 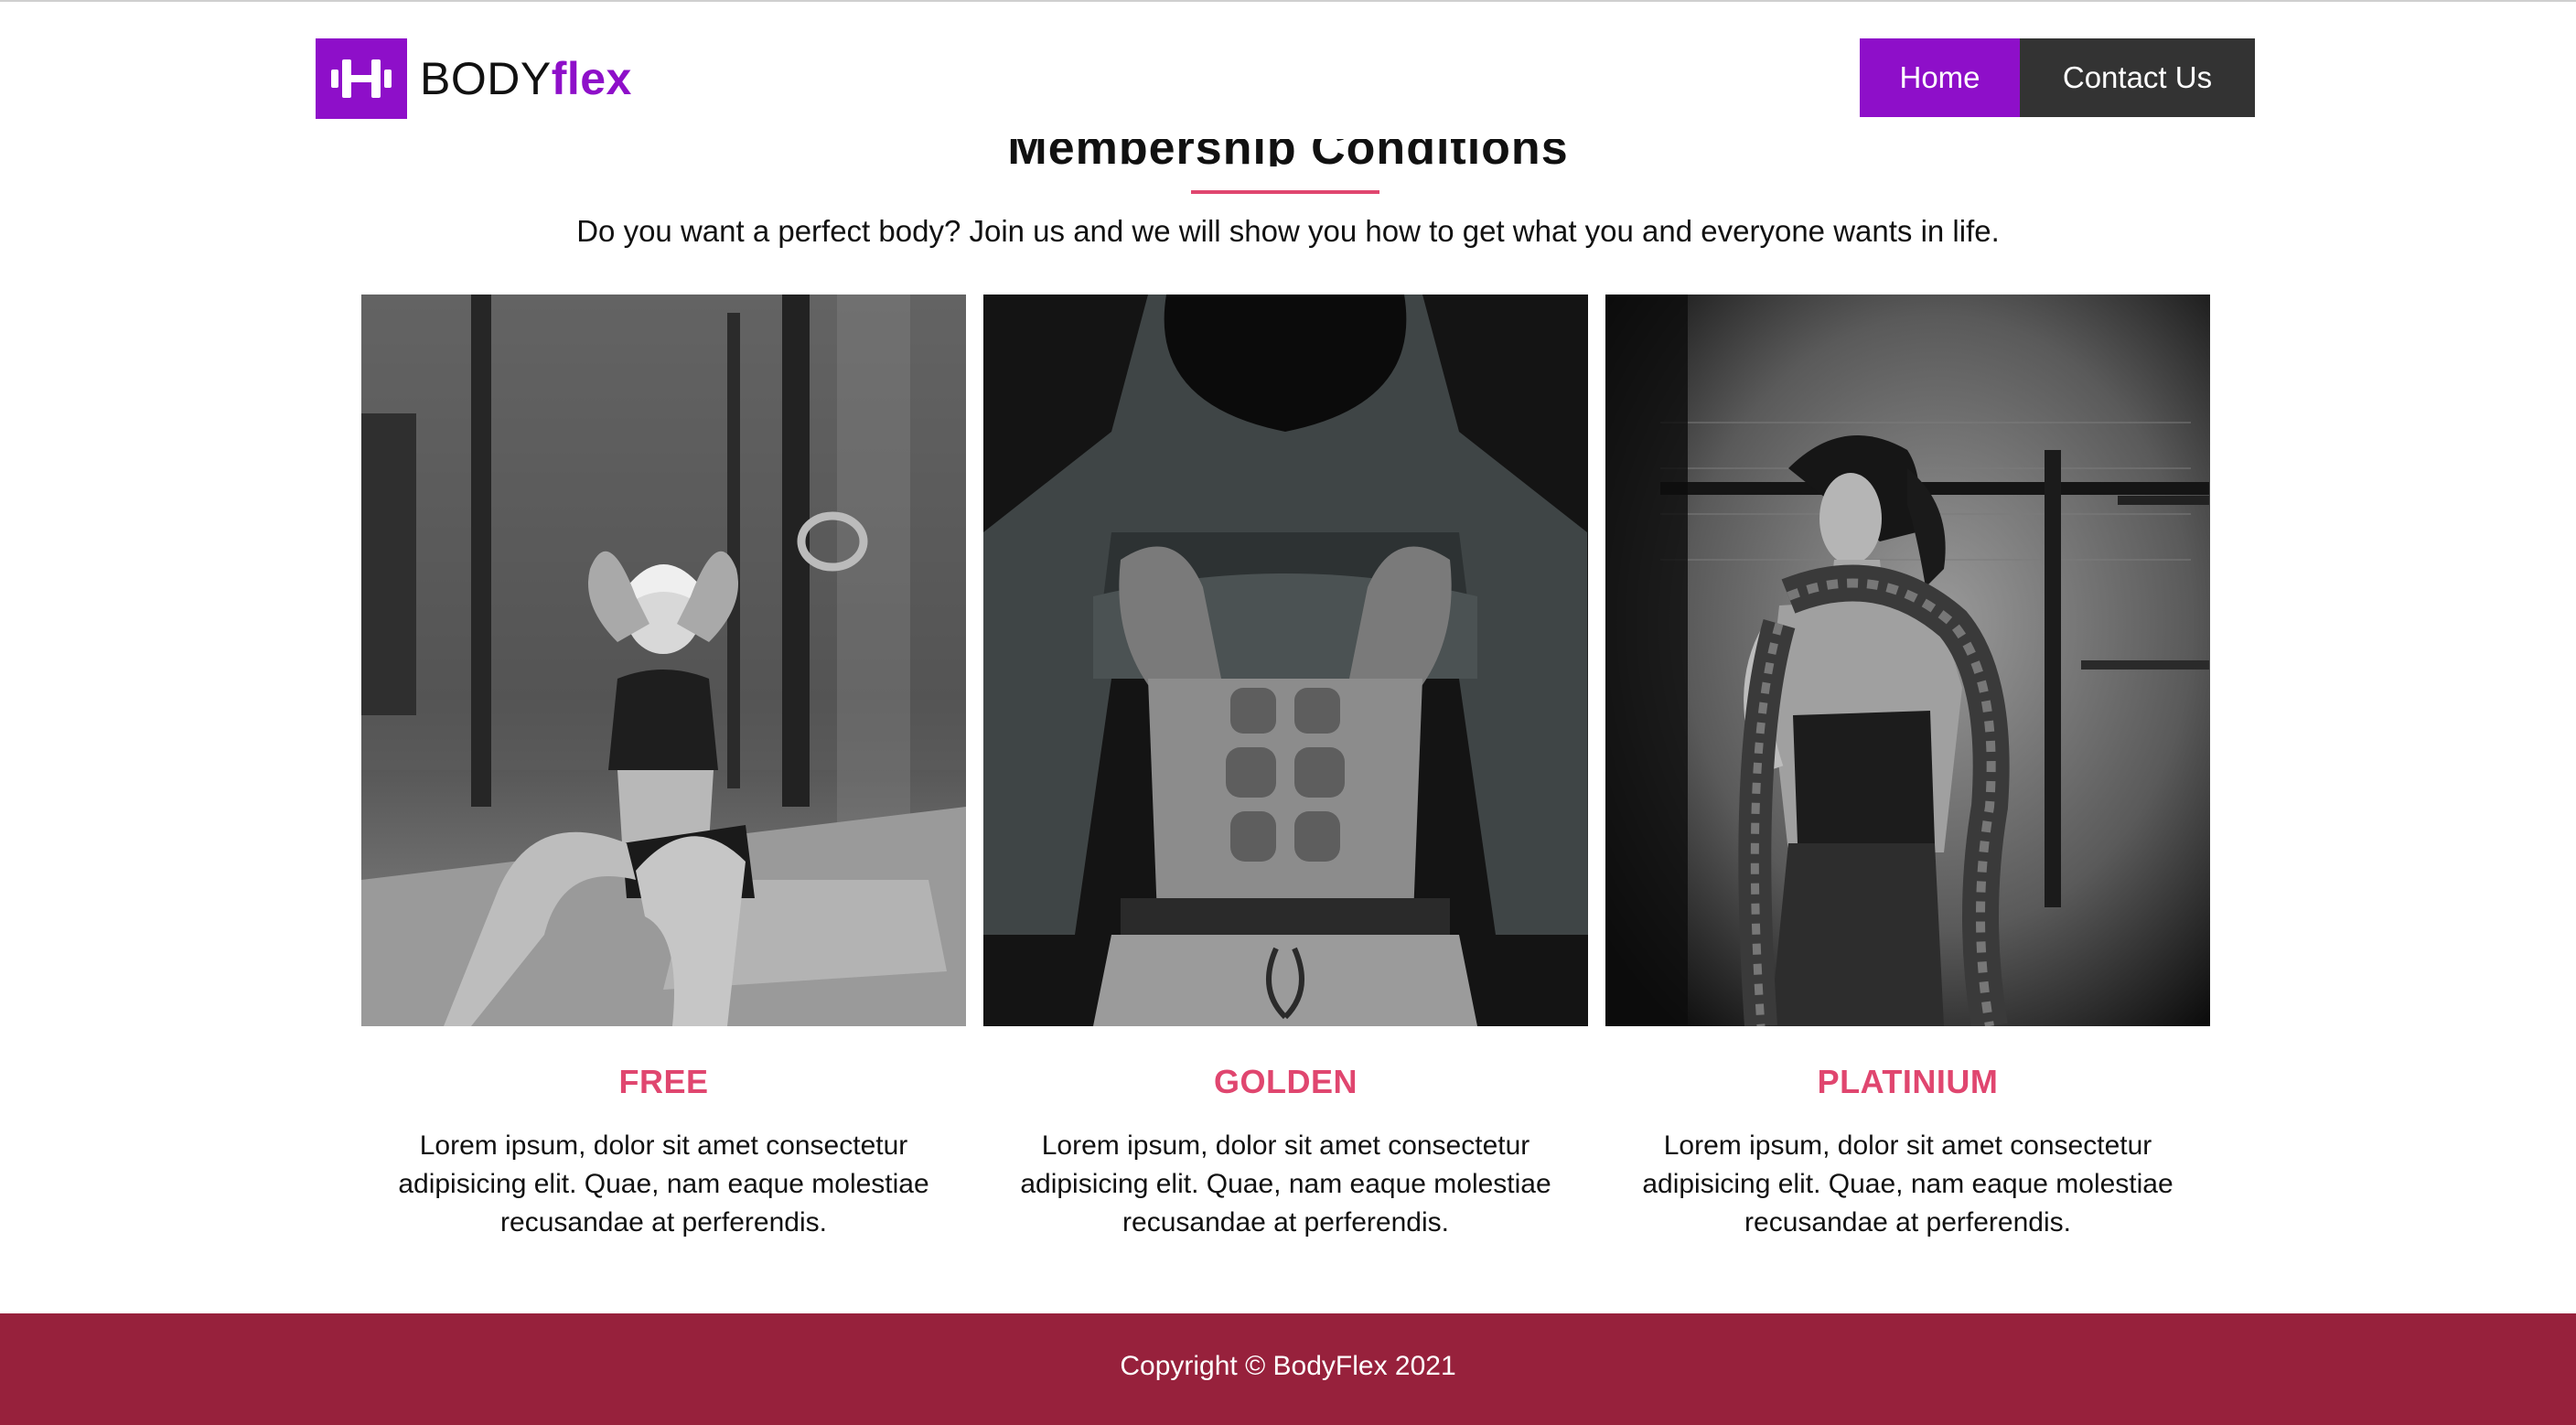 I want to click on brand-logo: BODYflex, so click(x=474, y=78).